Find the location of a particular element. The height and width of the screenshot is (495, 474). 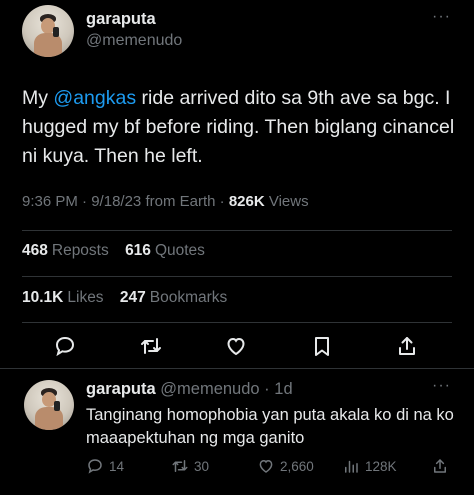

tweet-source: from Earth is located at coordinates (180, 201).